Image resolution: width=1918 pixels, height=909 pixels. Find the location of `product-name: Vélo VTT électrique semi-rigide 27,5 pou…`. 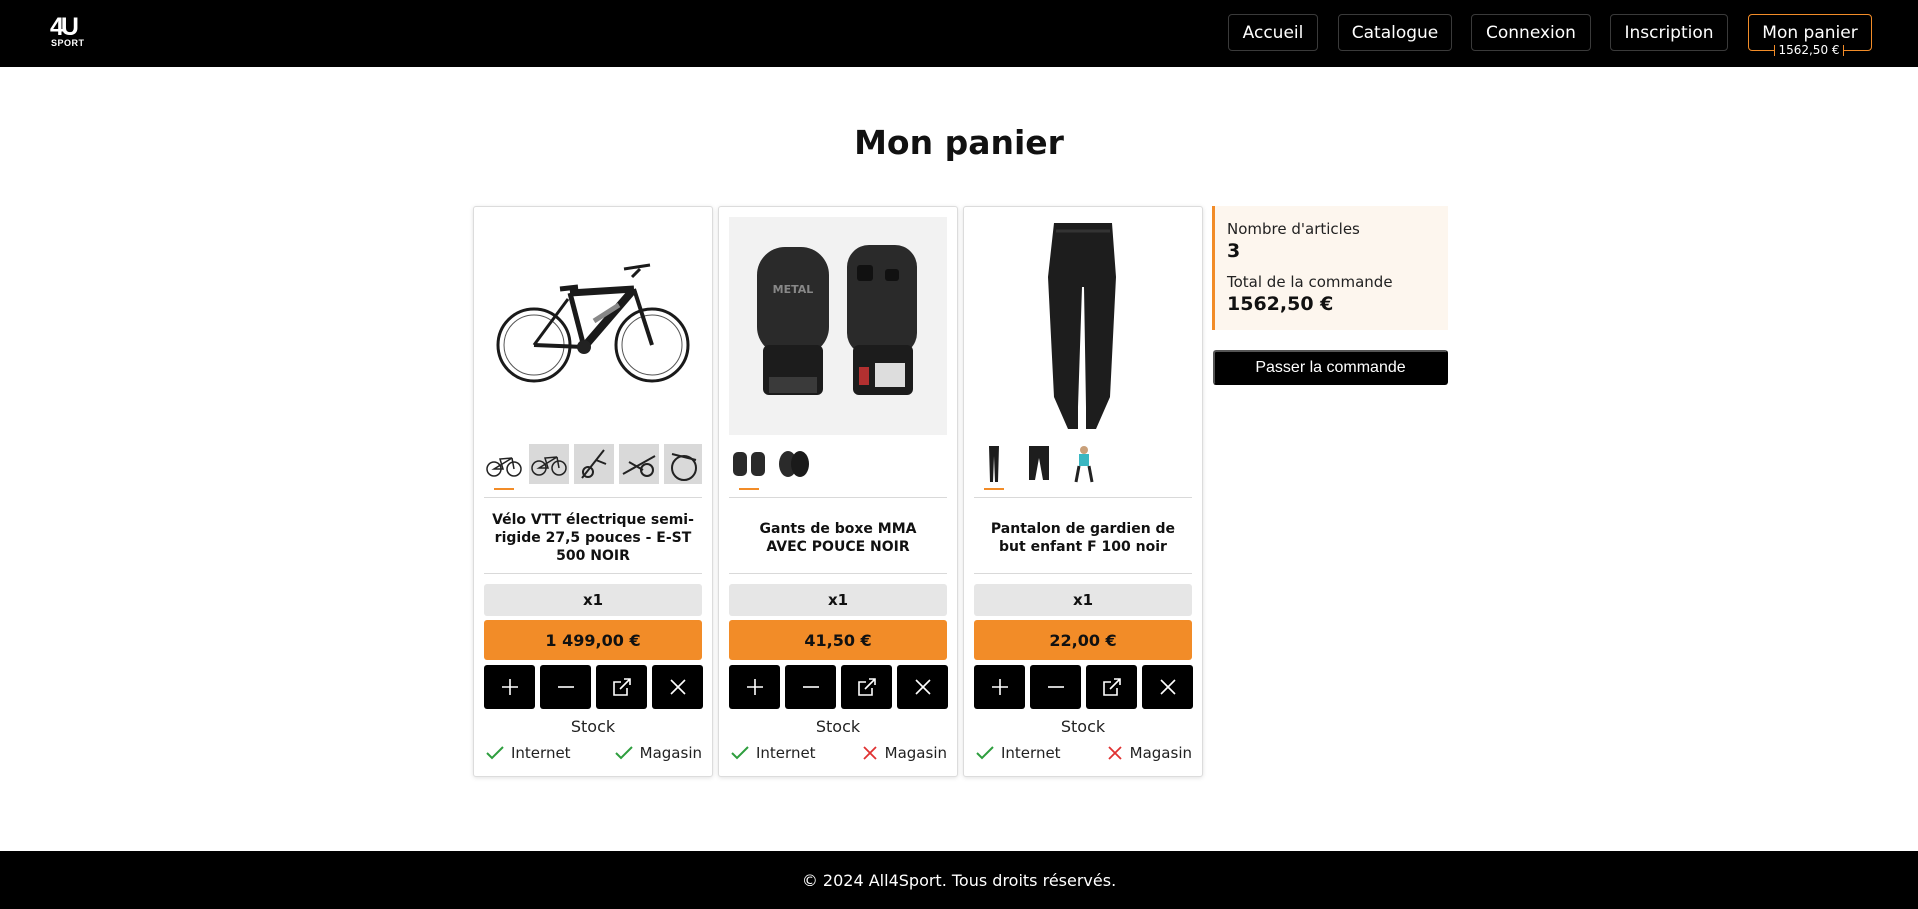

product-name: Vélo VTT électrique semi-rigide 27,5 pou… is located at coordinates (593, 538).